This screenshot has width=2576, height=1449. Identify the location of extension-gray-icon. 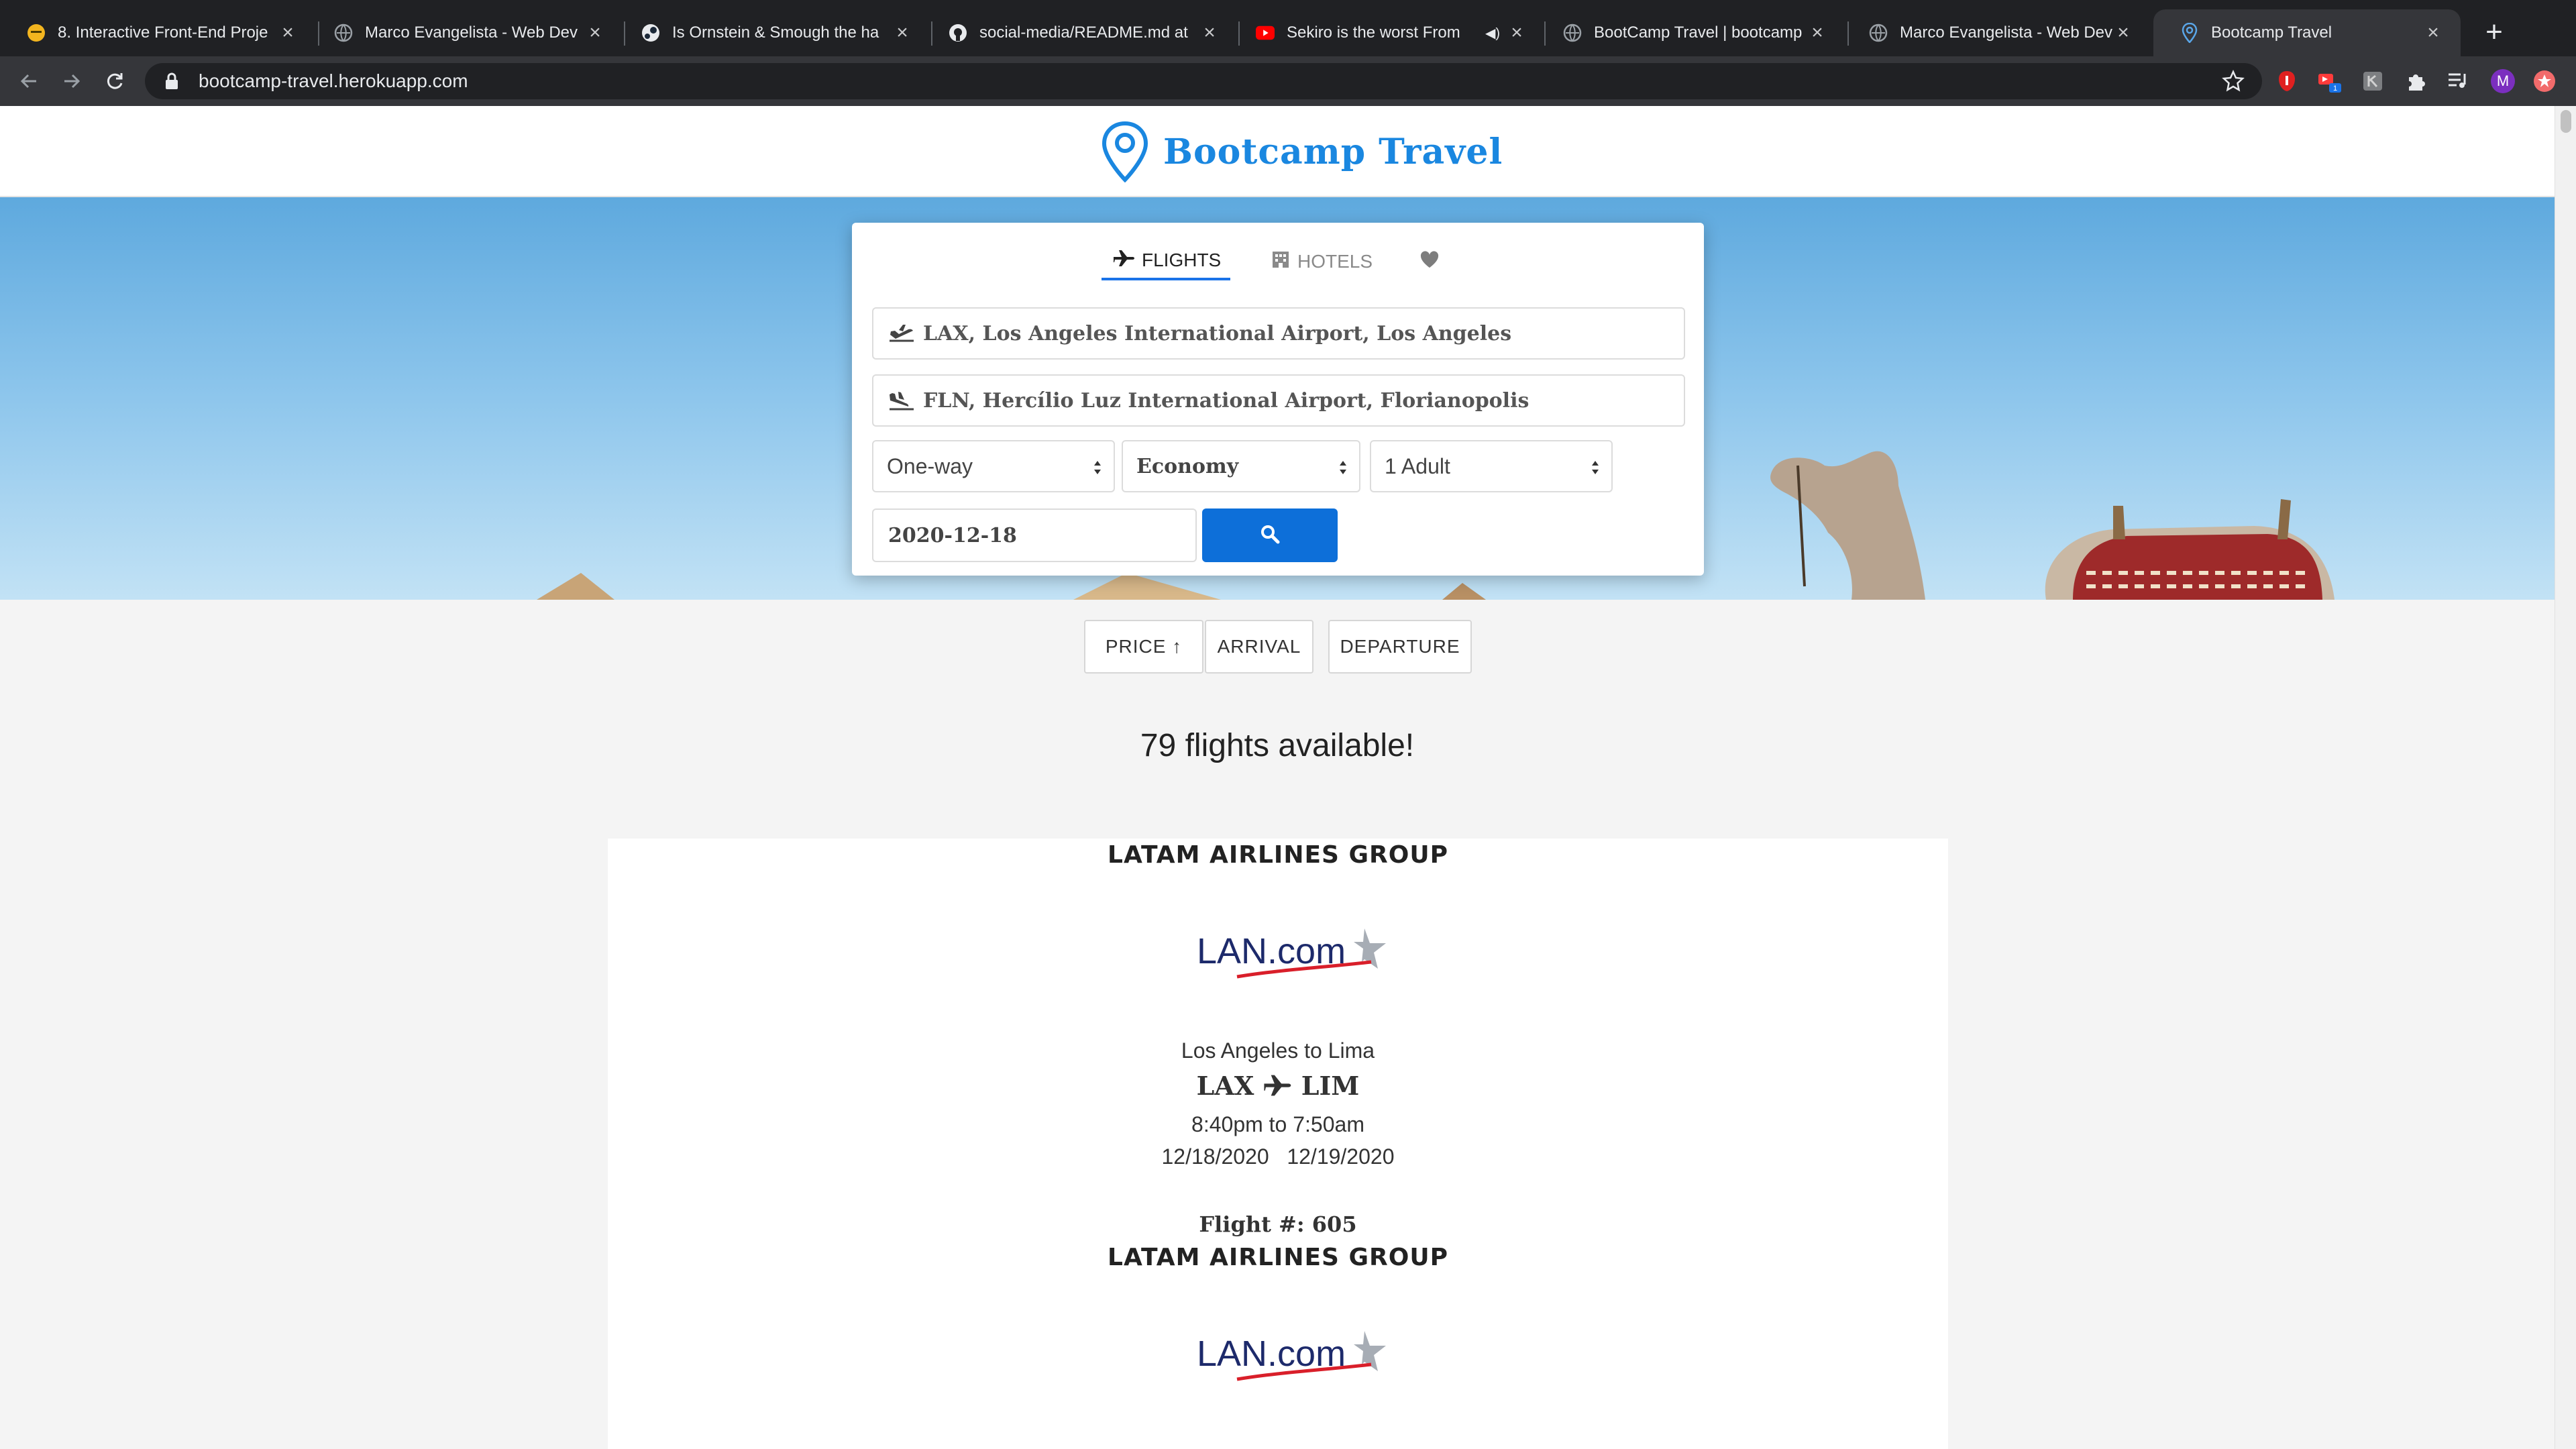
(2372, 81).